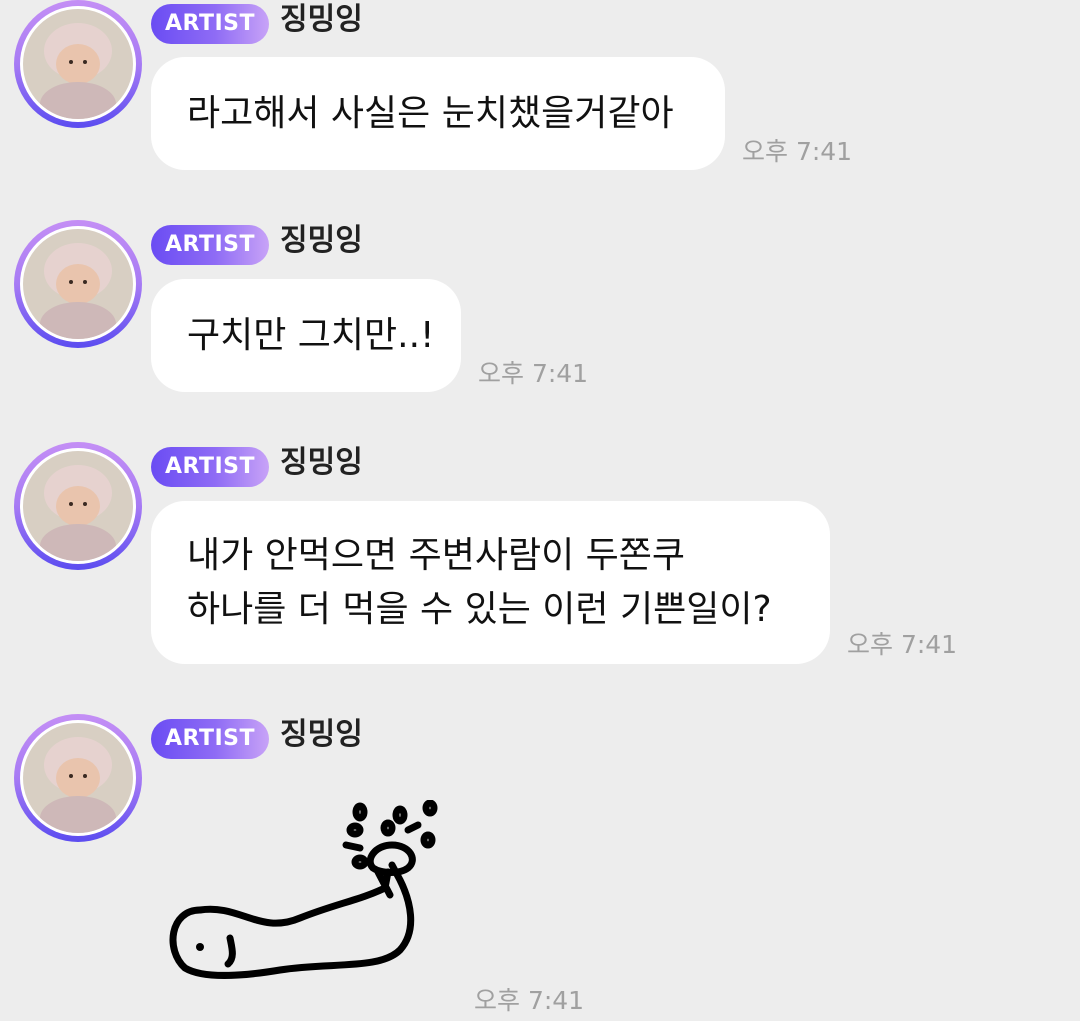 The image size is (1080, 1021). Describe the element at coordinates (438, 113) in the screenshot. I see `message-bubble: 라고해서 사실은 눈치챘을거같아` at that location.